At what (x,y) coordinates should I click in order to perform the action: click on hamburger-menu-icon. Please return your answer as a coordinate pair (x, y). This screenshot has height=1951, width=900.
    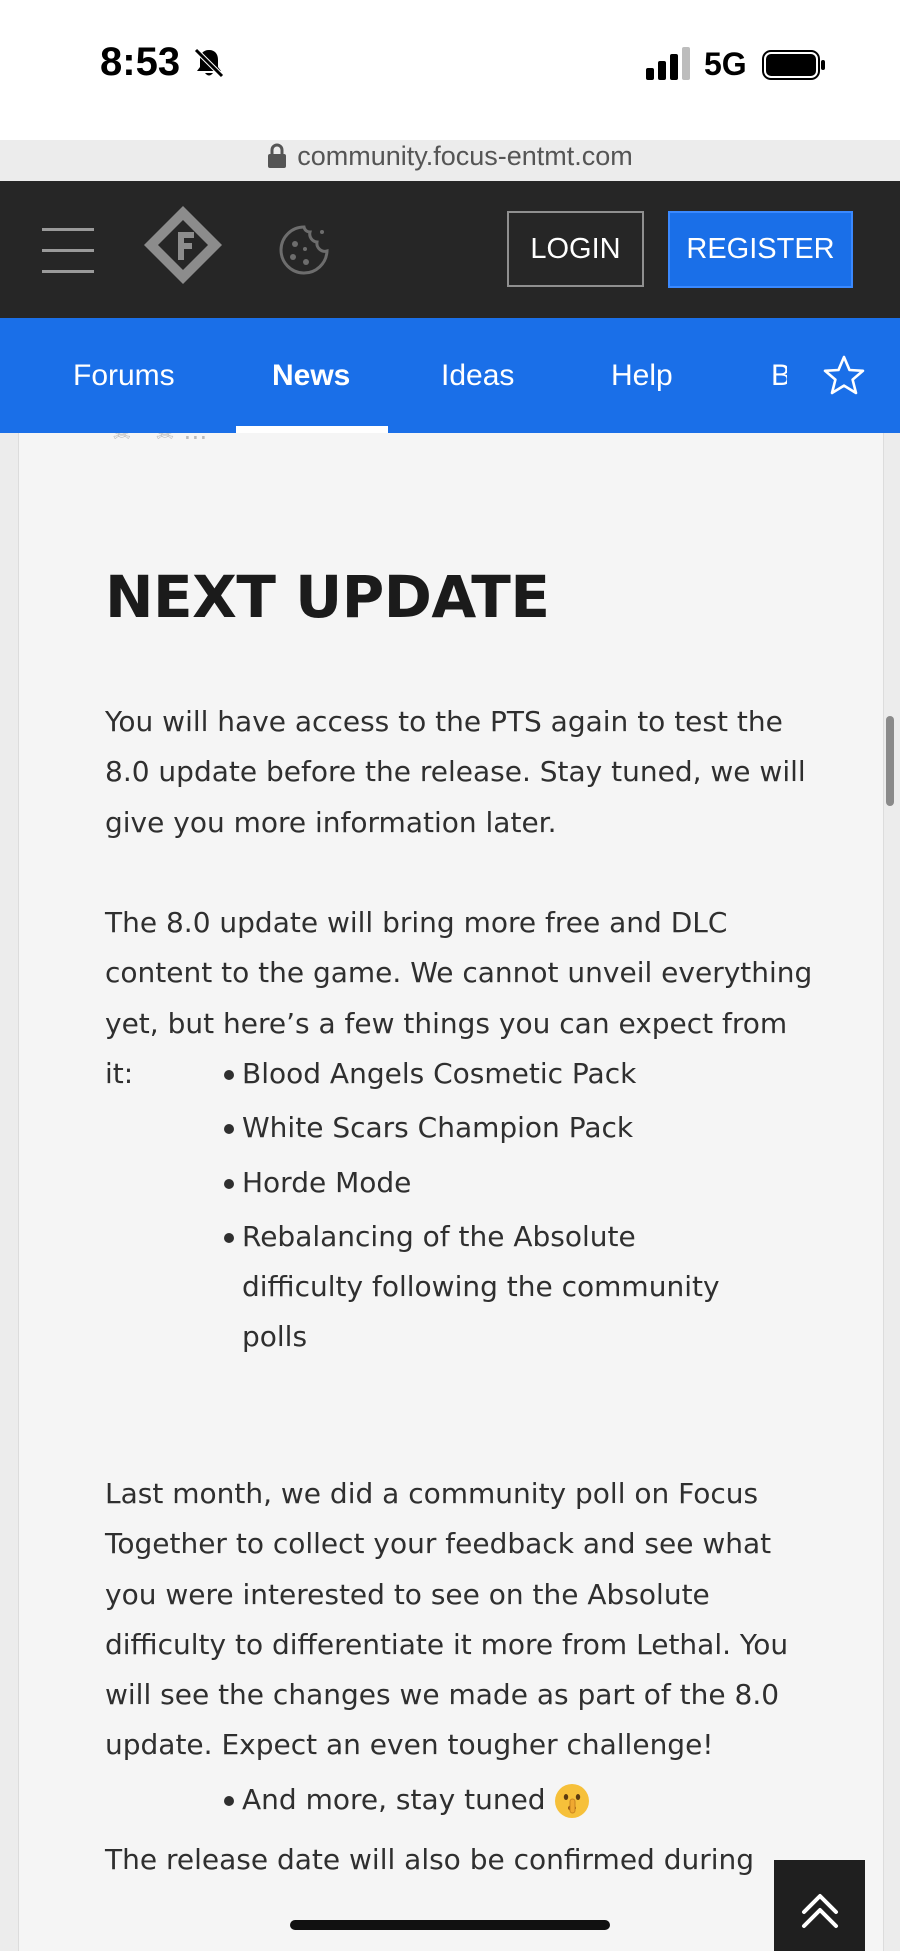
    Looking at the image, I should click on (68, 251).